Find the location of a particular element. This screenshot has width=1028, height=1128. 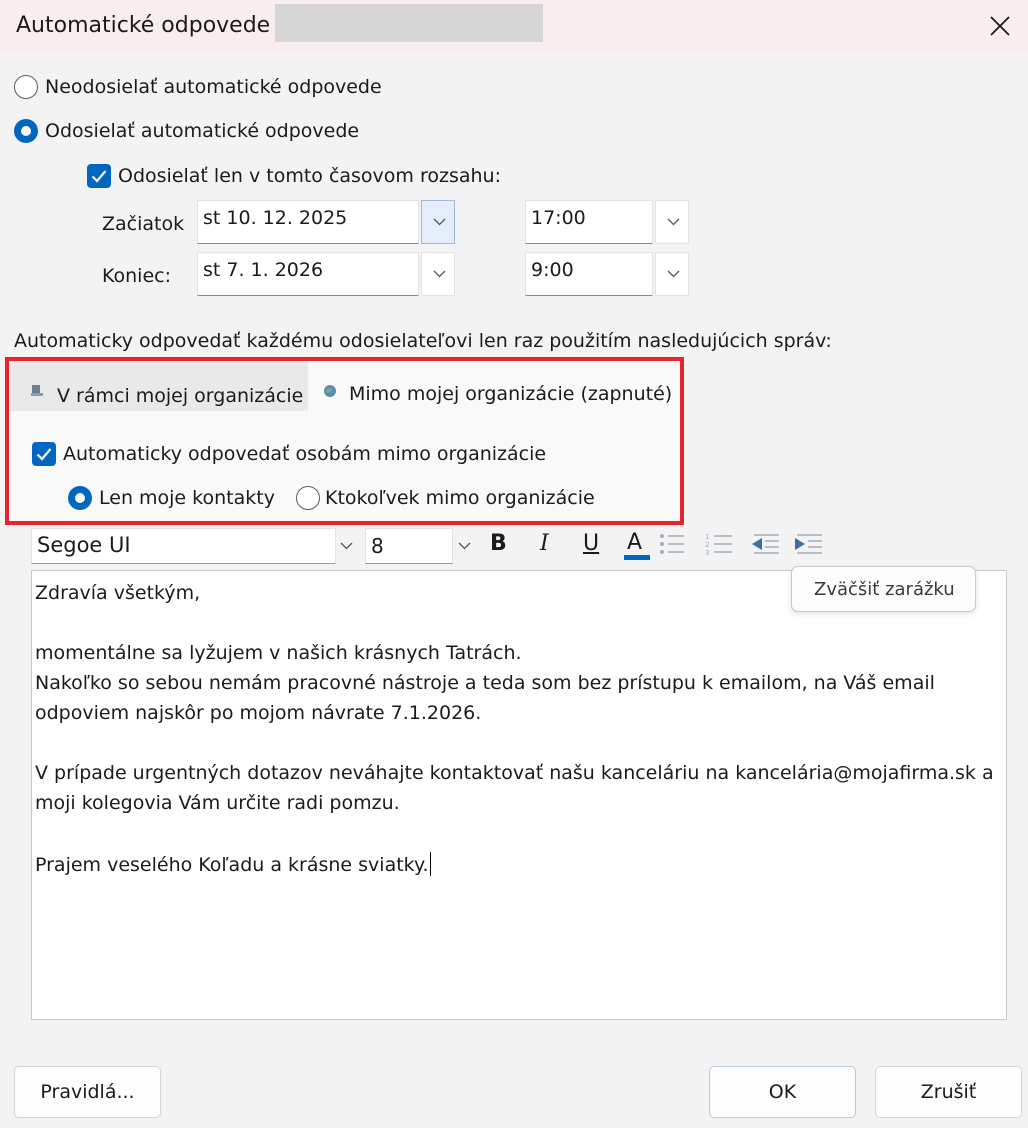

close-button is located at coordinates (1000, 26).